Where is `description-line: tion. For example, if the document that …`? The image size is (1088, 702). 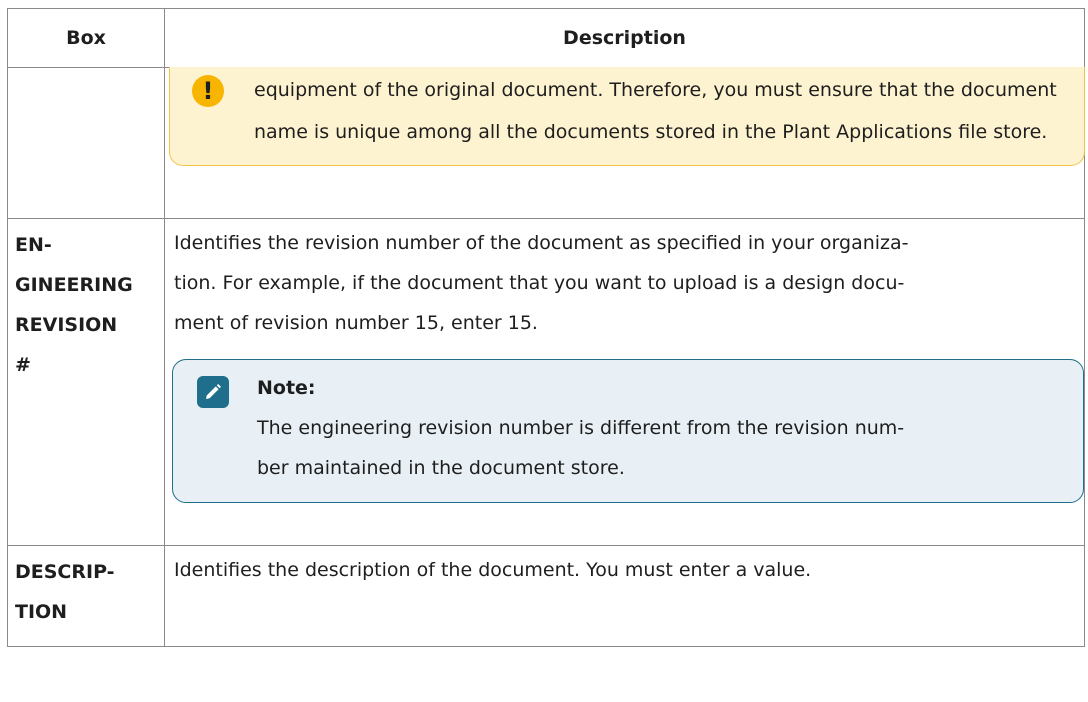 description-line: tion. For example, if the document that … is located at coordinates (539, 283).